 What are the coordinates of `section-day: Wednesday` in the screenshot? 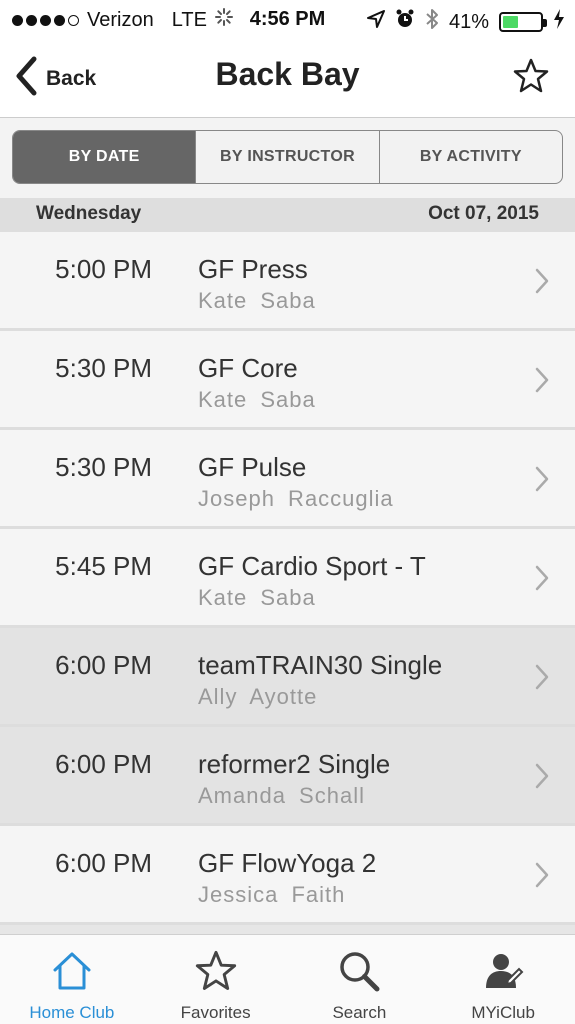 It's located at (89, 213).